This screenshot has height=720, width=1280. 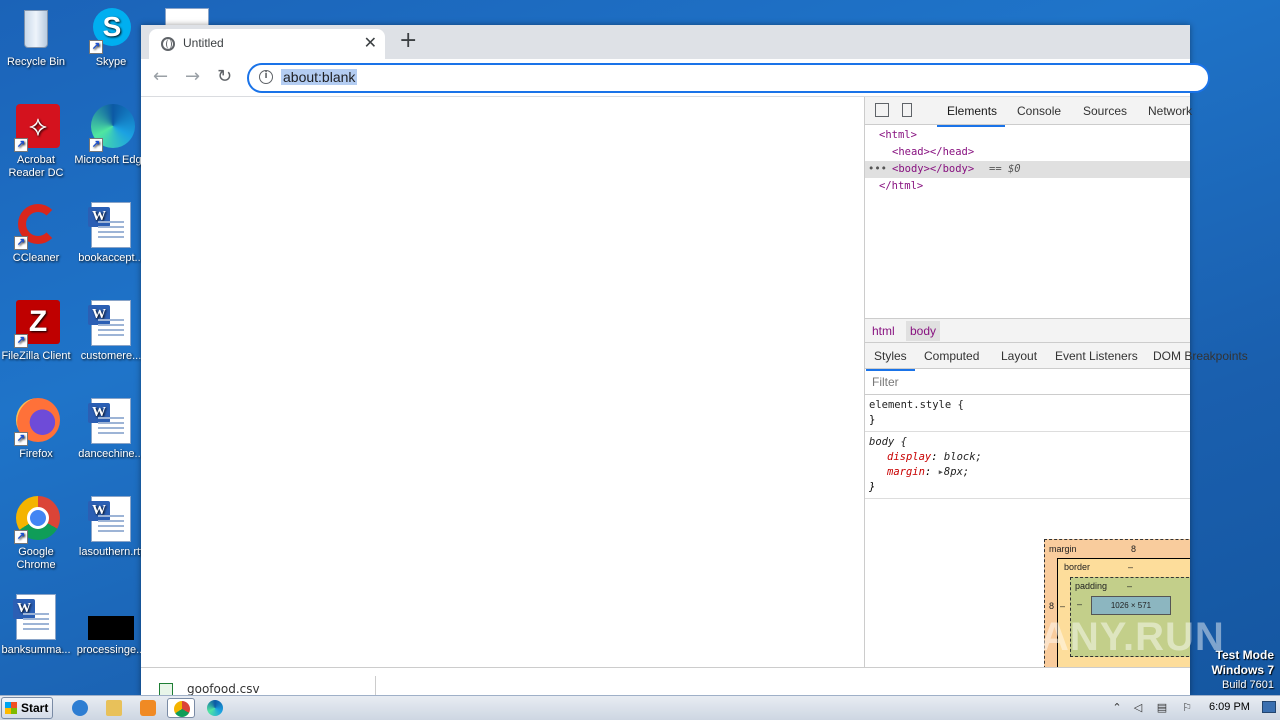 I want to click on edge-icon: ↗, so click(x=111, y=128).